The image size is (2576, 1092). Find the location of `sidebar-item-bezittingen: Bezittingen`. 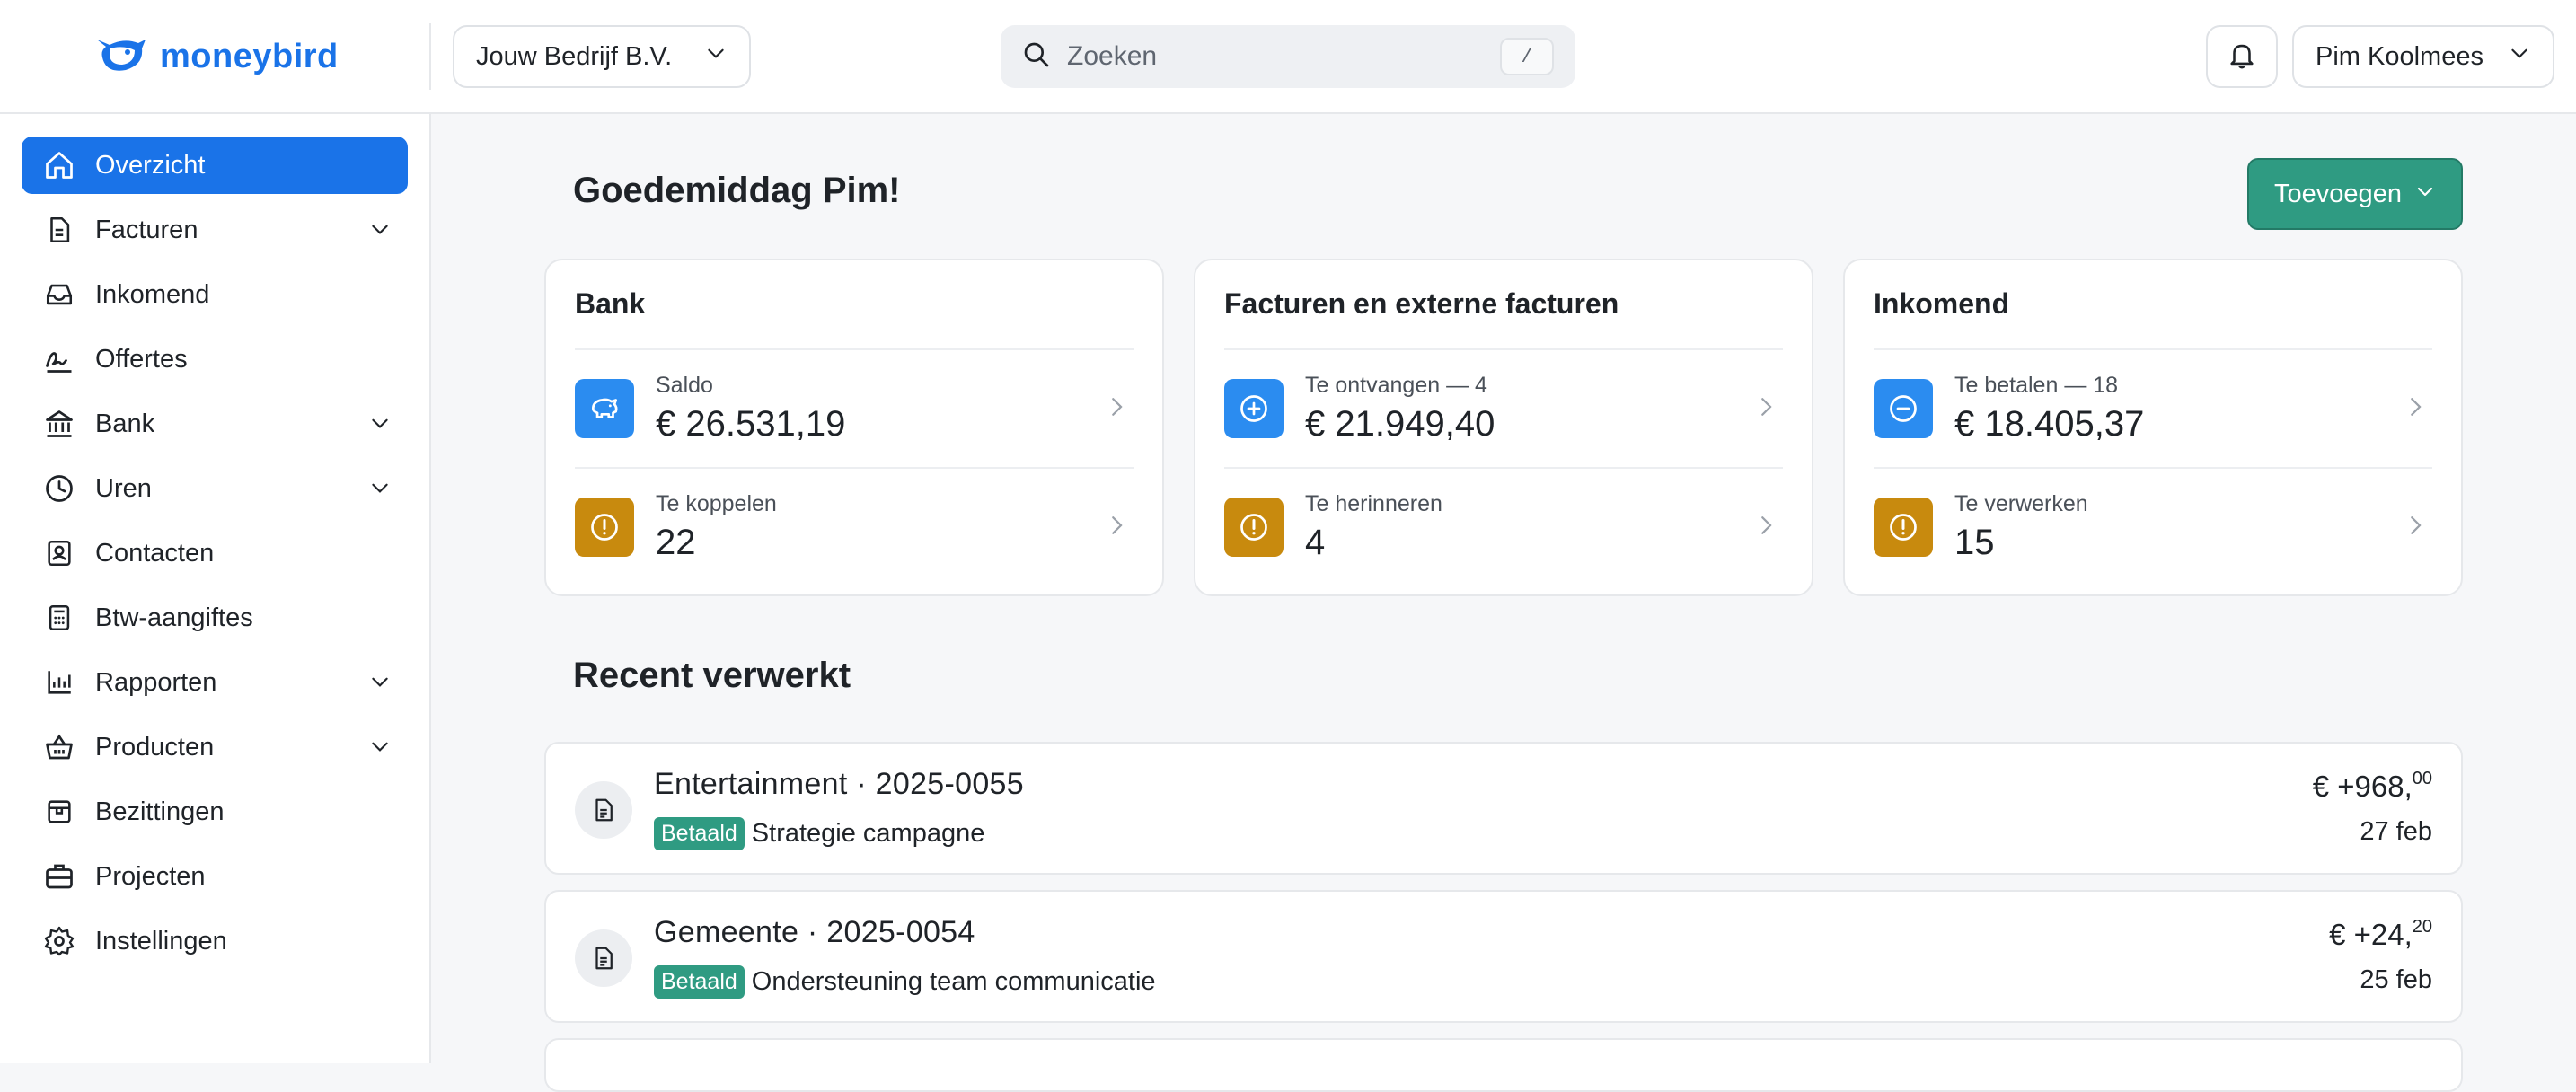

sidebar-item-bezittingen: Bezittingen is located at coordinates (215, 812).